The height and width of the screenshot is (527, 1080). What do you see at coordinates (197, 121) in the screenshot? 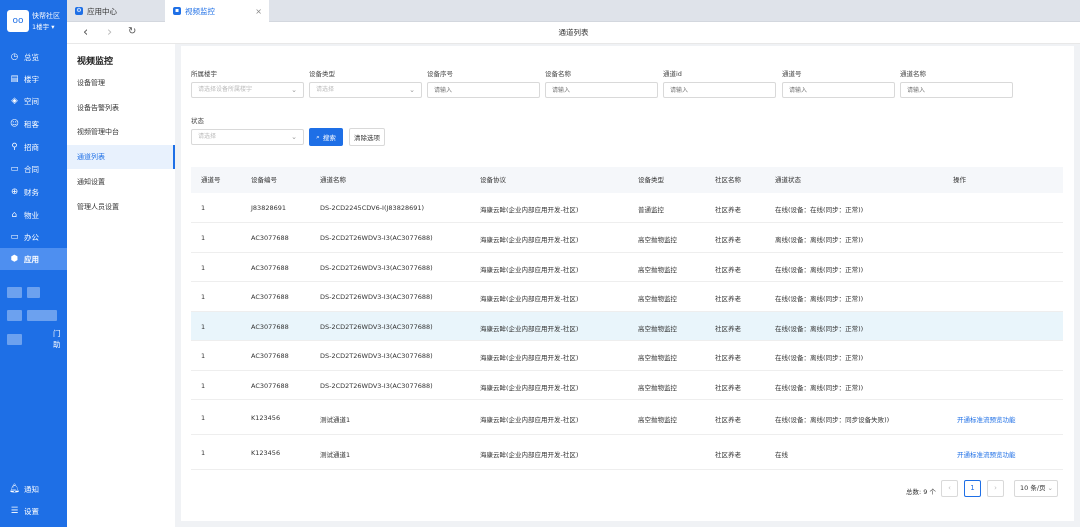
I see `filter-status-label: 状态` at bounding box center [197, 121].